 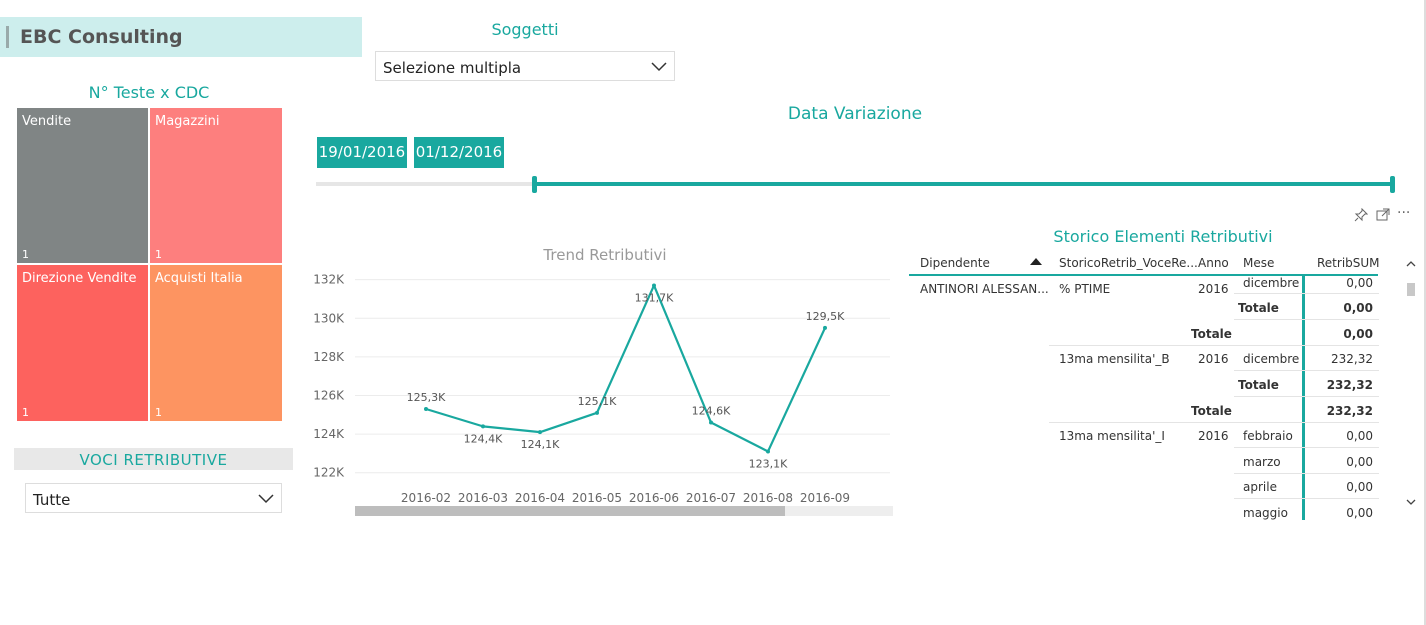 What do you see at coordinates (654, 498) in the screenshot?
I see `x-tick-label: 2016-06` at bounding box center [654, 498].